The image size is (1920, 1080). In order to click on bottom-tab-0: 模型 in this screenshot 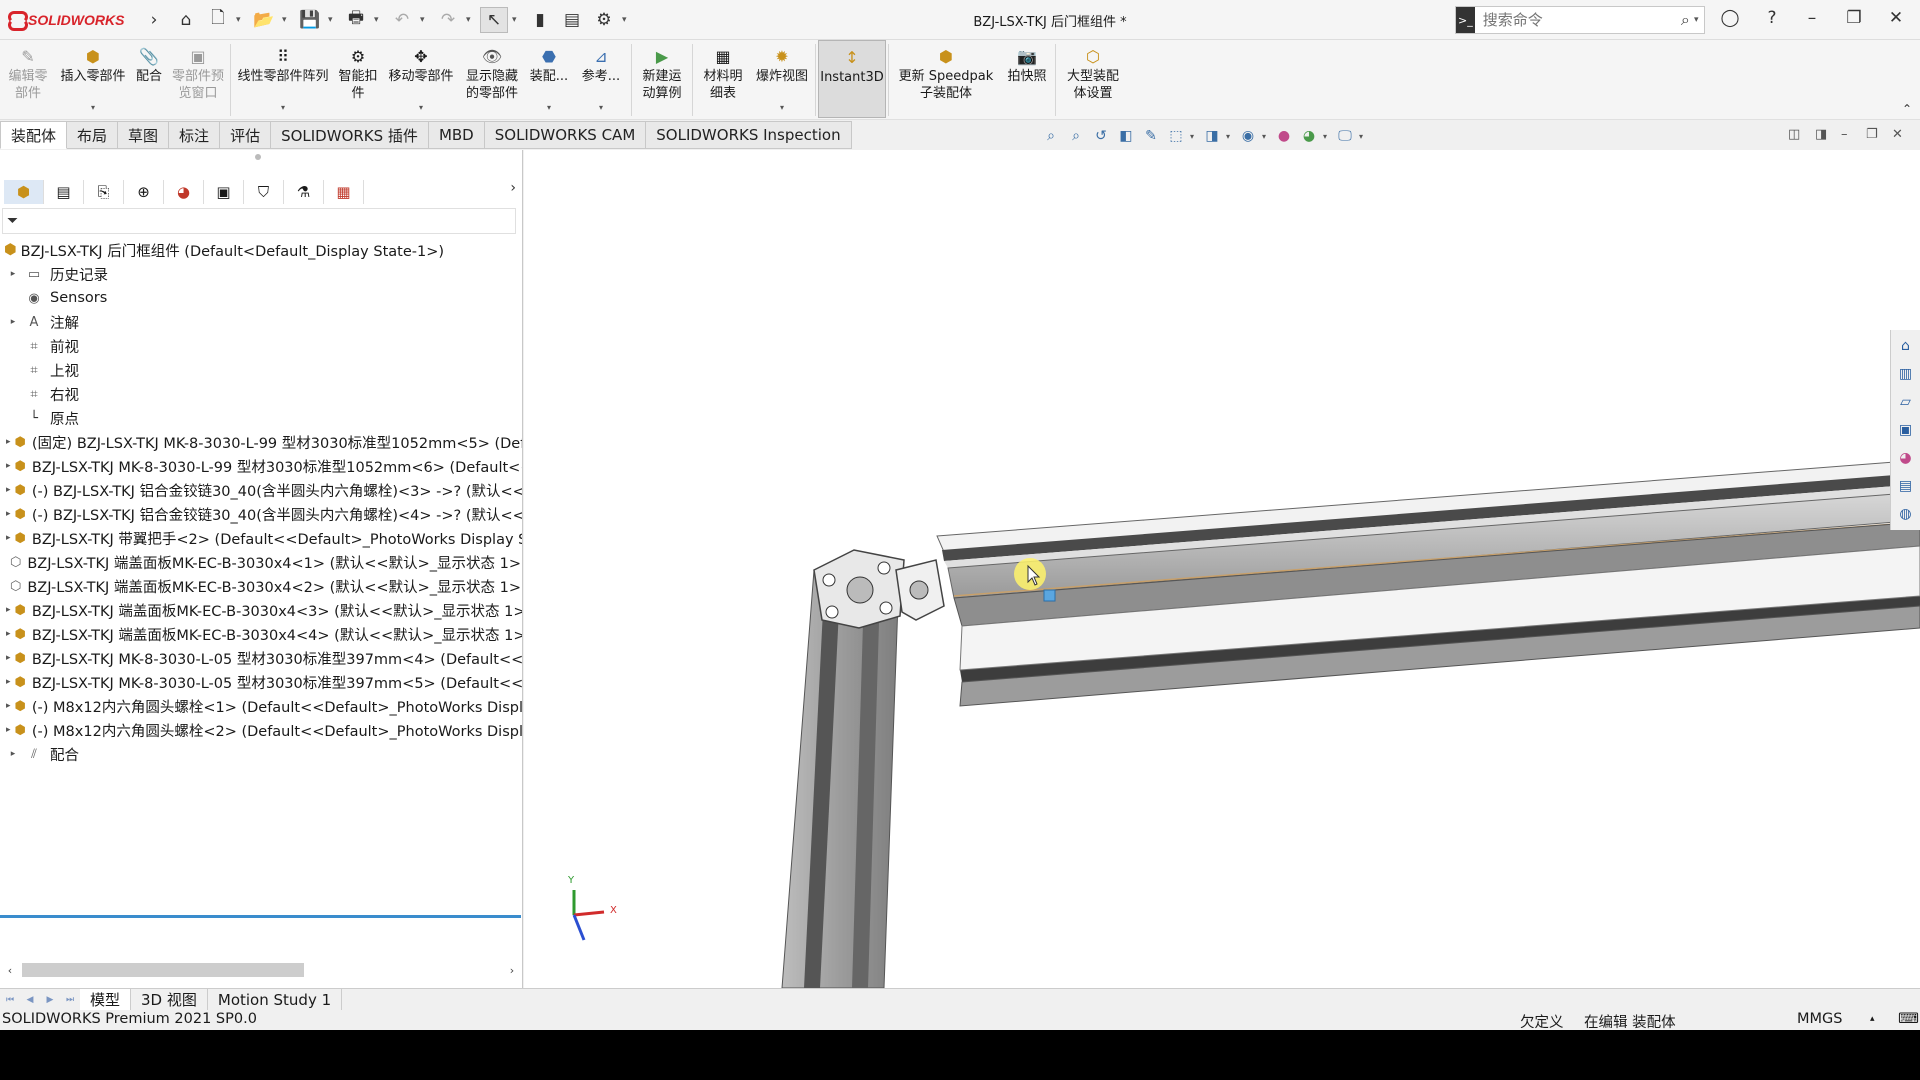, I will do `click(106, 999)`.